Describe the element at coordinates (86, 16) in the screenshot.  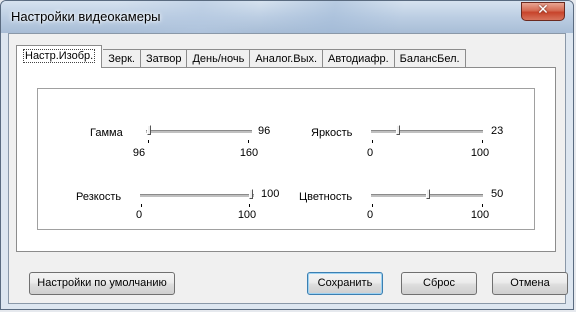
I see `window-title: Настройки видеокамеры` at that location.